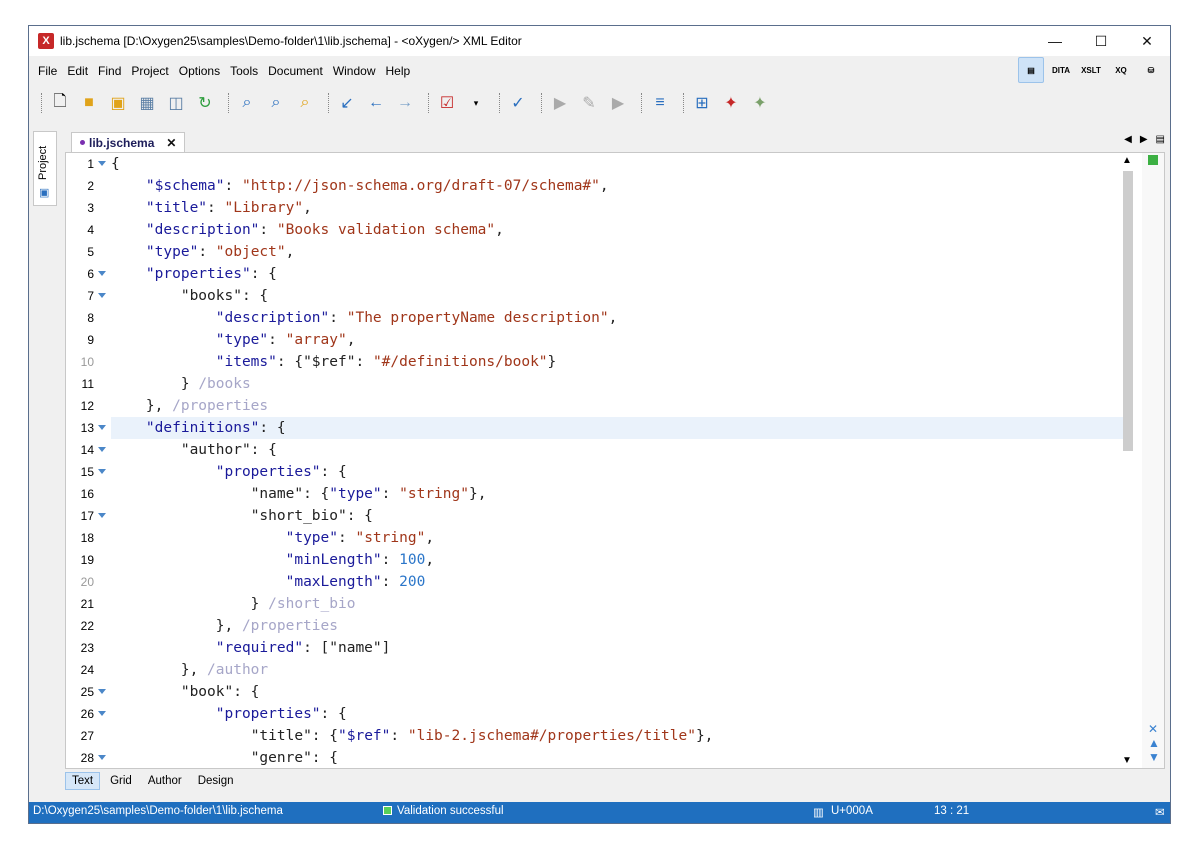  I want to click on xslt-debugger-icon: XSLT, so click(1091, 70).